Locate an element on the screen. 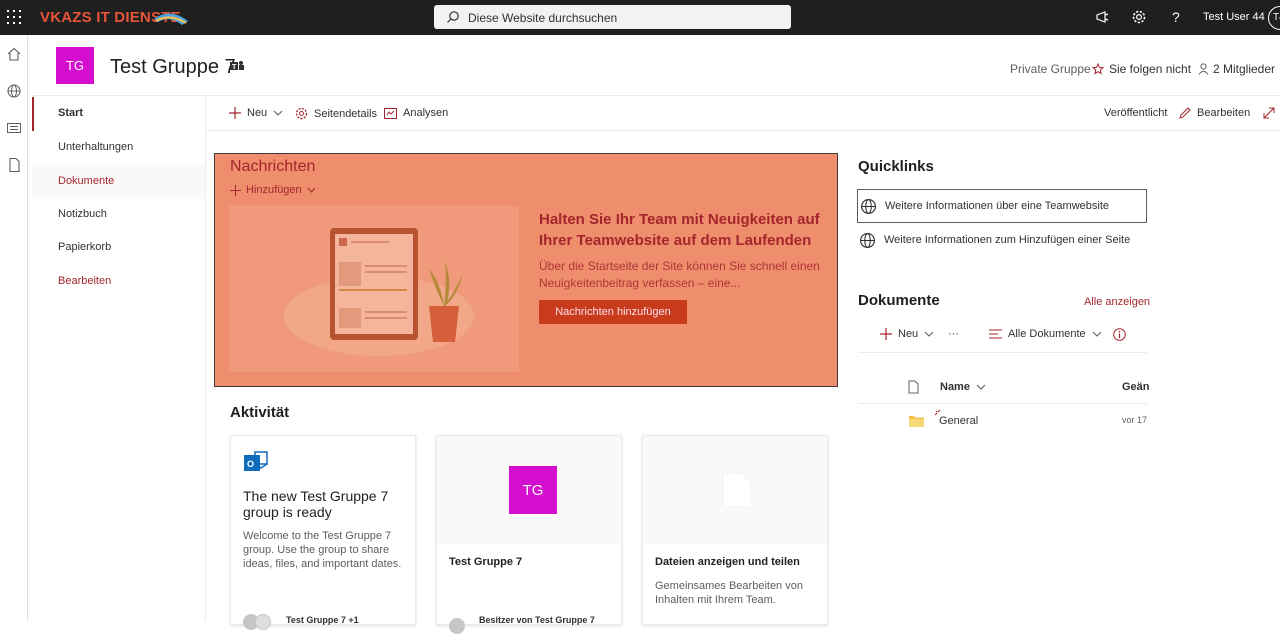 The height and width of the screenshot is (634, 1280). news-title: Nachrichten is located at coordinates (273, 166).